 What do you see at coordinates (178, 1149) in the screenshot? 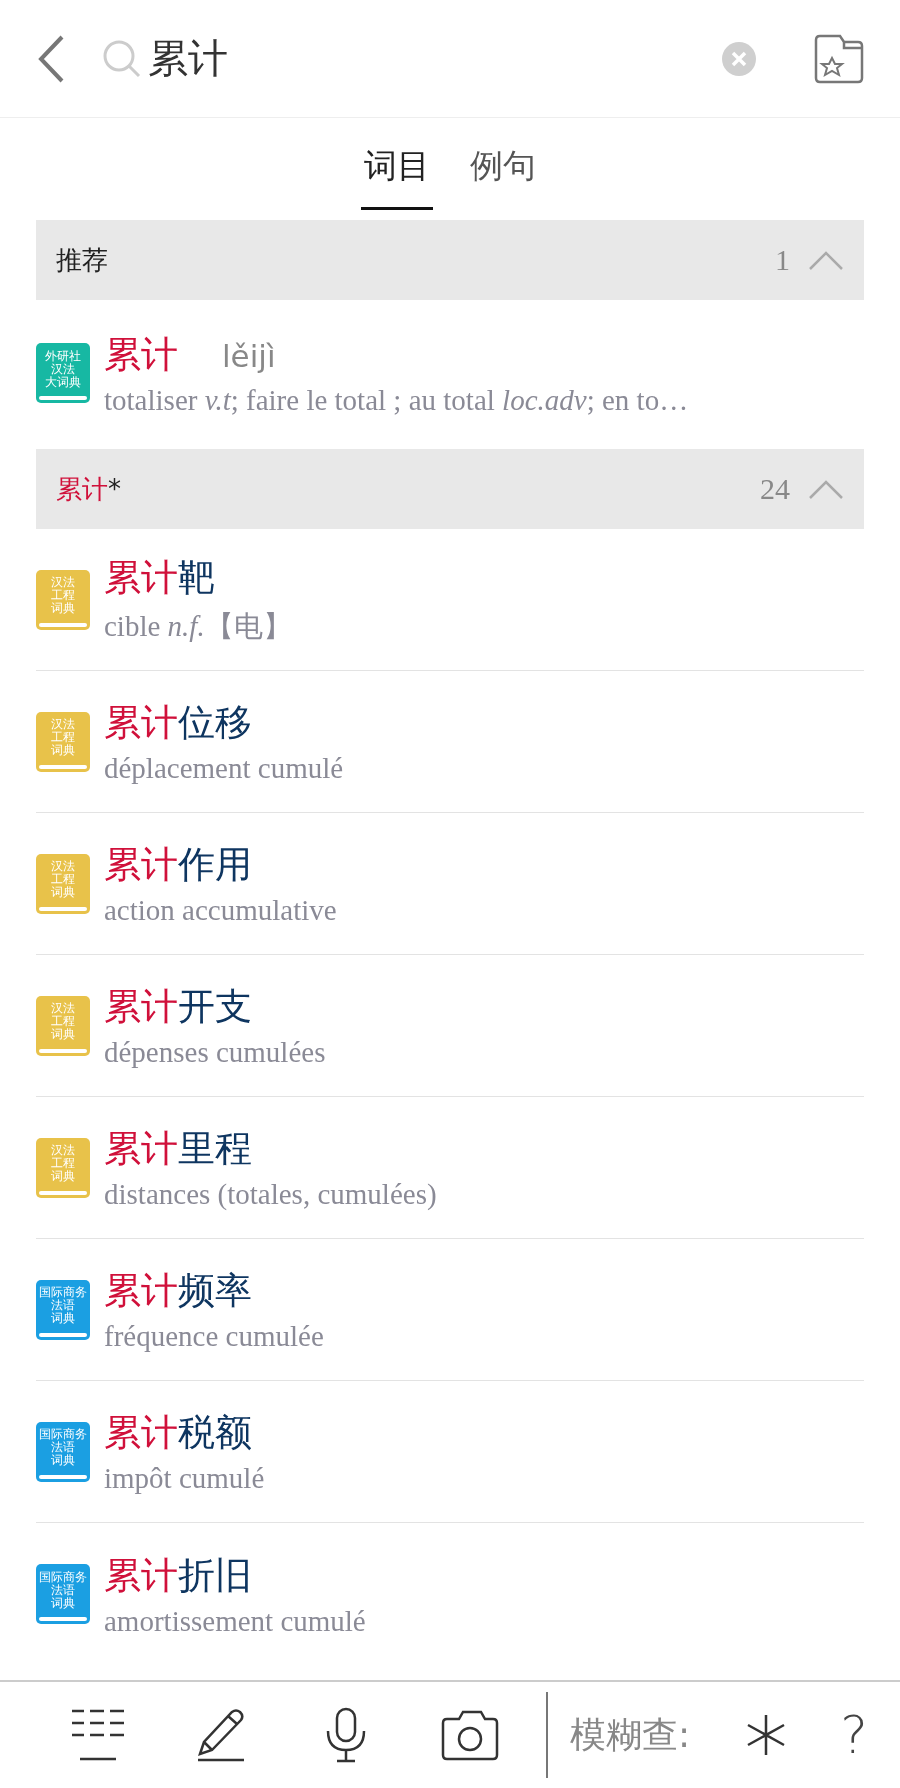
I see `headword: 累计里程` at bounding box center [178, 1149].